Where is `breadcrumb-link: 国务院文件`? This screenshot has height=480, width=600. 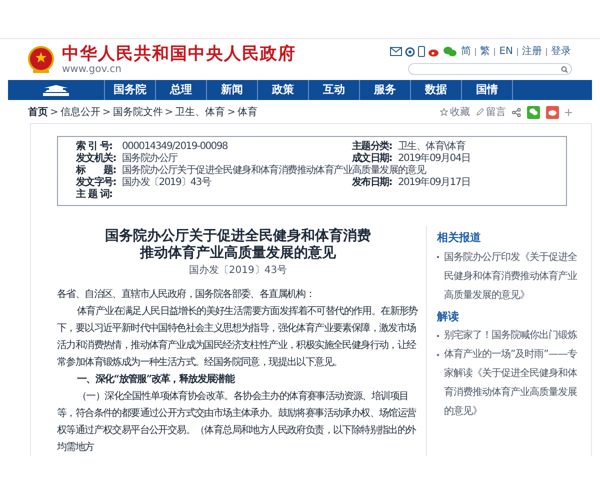 breadcrumb-link: 国务院文件 is located at coordinates (137, 112).